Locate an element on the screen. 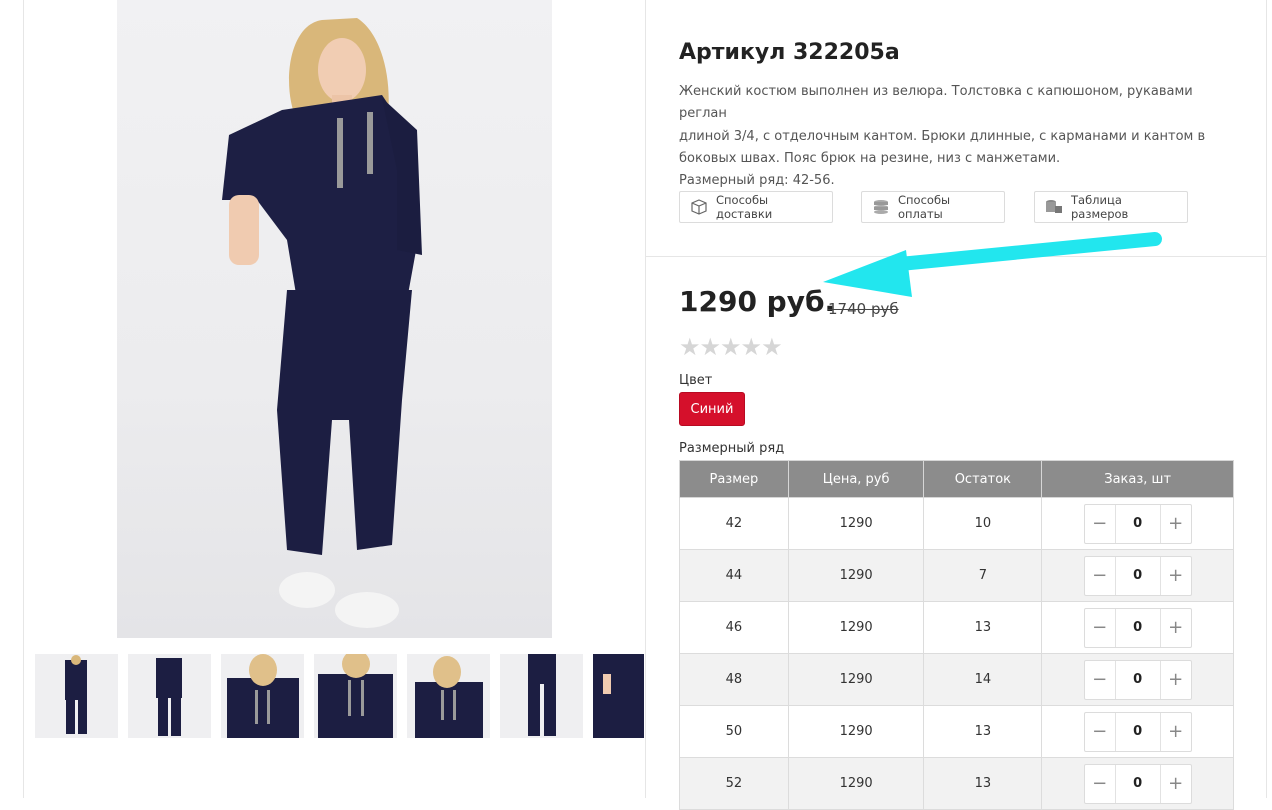 The height and width of the screenshot is (810, 1272). table-row: 42 1290 10 −0 + is located at coordinates (956, 523).